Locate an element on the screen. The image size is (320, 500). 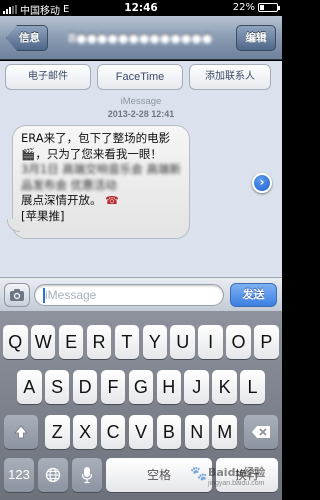
send-button: 发送 is located at coordinates (253, 295).